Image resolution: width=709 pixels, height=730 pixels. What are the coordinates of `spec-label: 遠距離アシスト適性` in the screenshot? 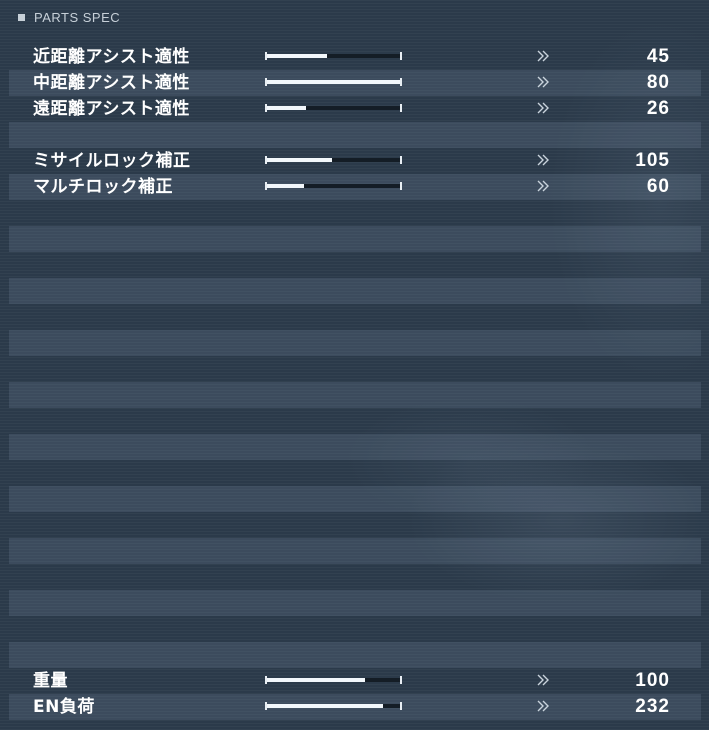 It's located at (111, 109).